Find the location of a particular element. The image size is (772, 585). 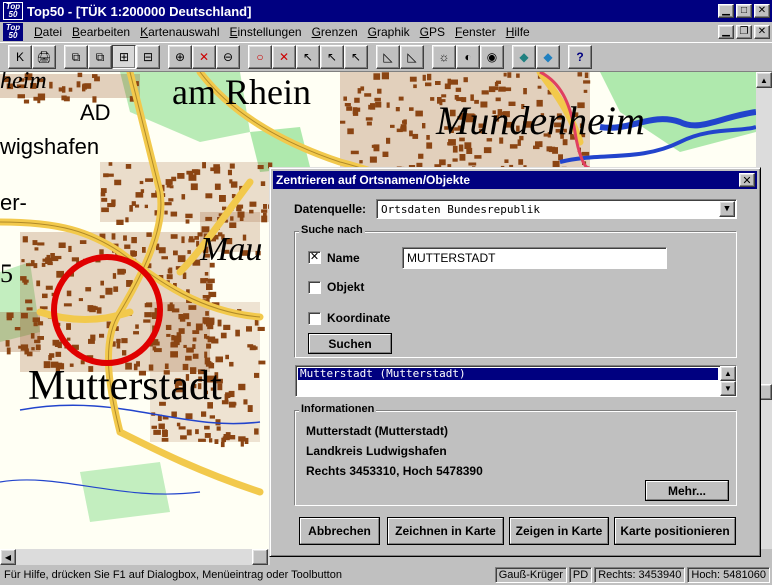

datenquelle-value: Ortsdaten Bundesrepublik is located at coordinates (460, 209).